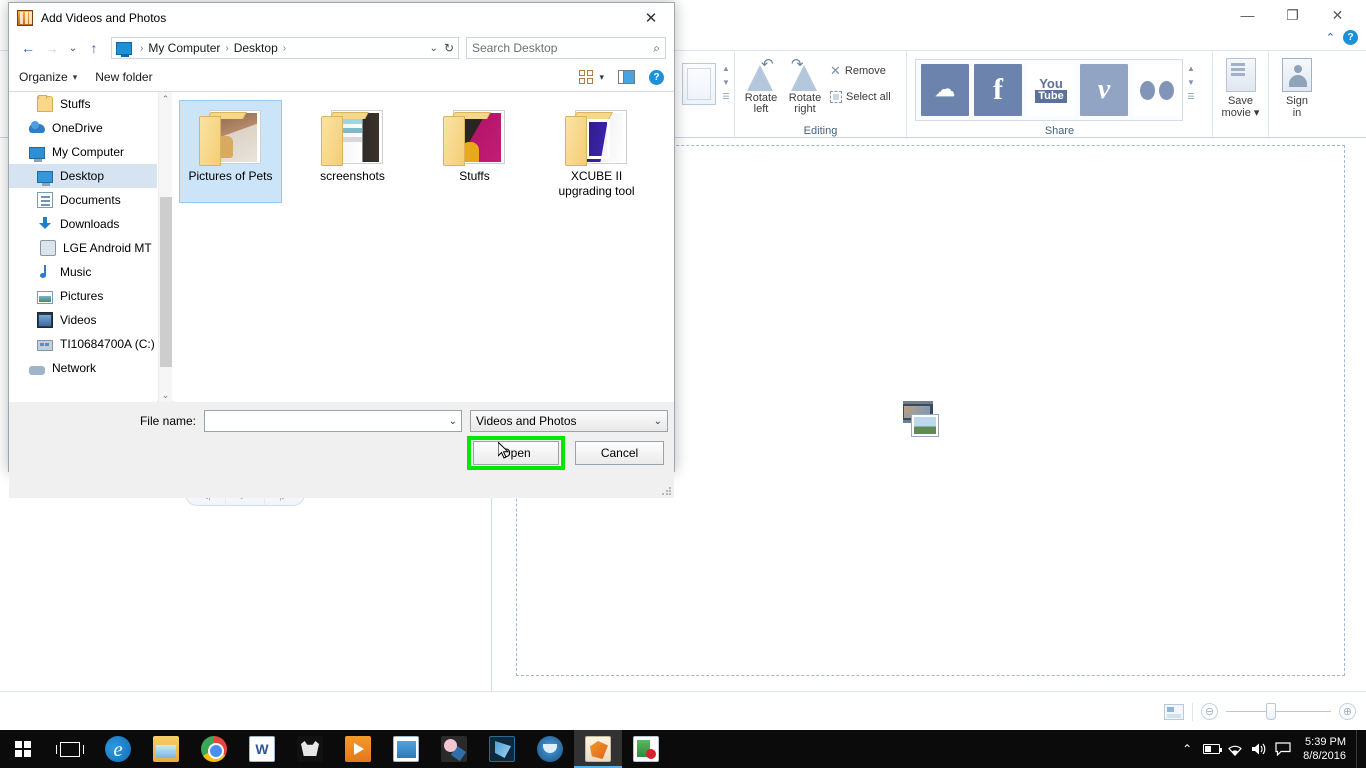 Image resolution: width=1366 pixels, height=768 pixels. Describe the element at coordinates (858, 71) in the screenshot. I see `remove-button: ✕ Remove` at that location.